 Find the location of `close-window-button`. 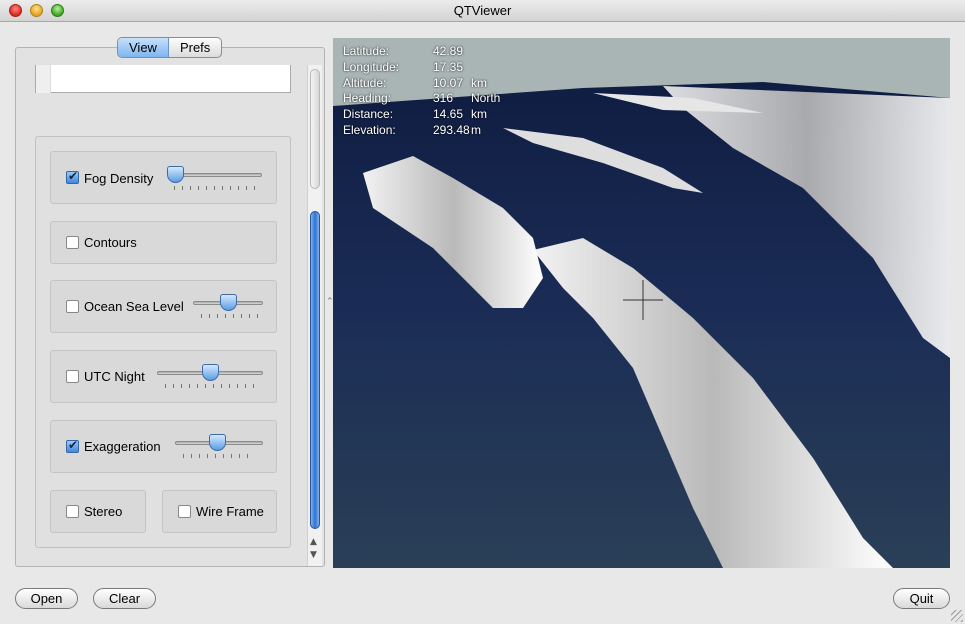

close-window-button is located at coordinates (15, 10).